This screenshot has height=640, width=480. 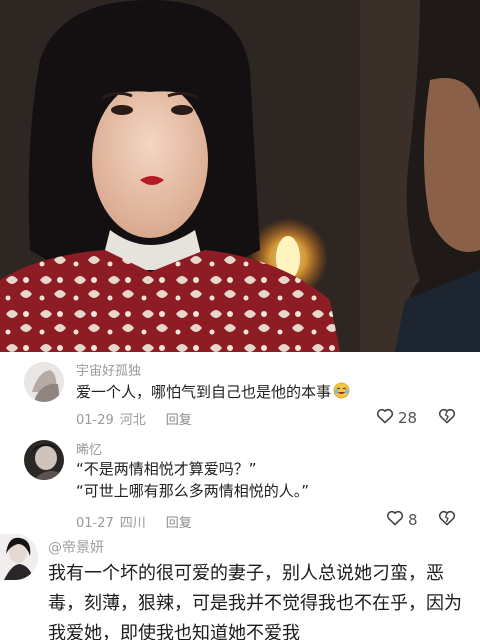 What do you see at coordinates (108, 369) in the screenshot?
I see `username: 宇宙好孤独` at bounding box center [108, 369].